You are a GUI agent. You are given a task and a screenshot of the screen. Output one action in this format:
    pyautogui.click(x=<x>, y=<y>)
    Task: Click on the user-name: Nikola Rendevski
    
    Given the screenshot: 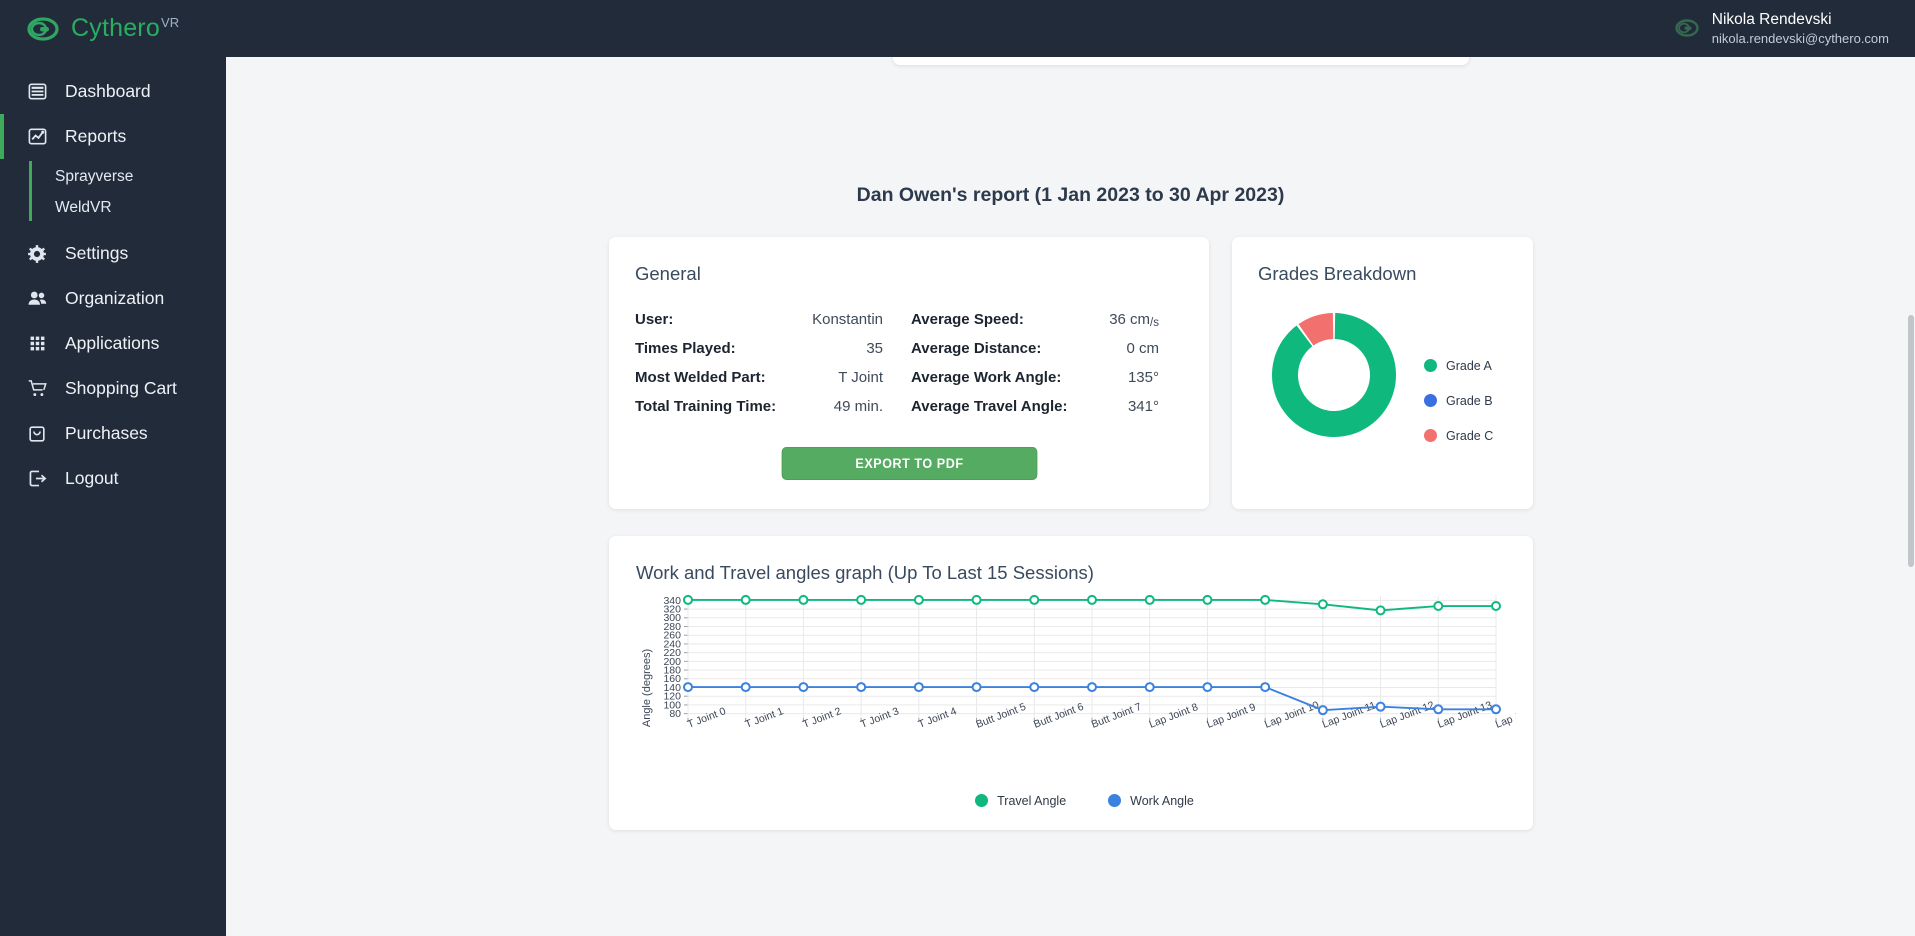 What is the action you would take?
    pyautogui.click(x=1771, y=19)
    